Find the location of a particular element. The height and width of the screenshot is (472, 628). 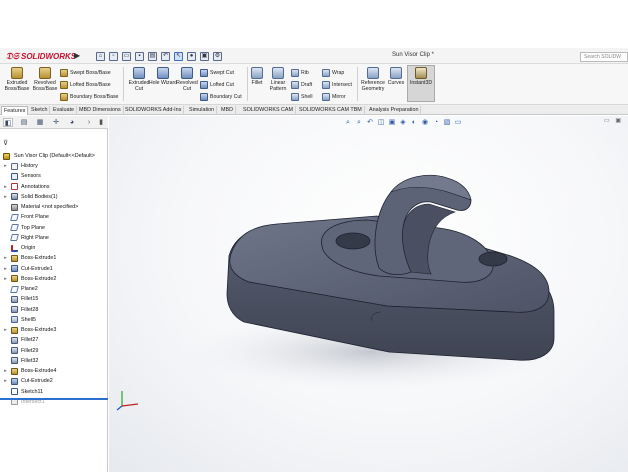

cut-extrude-icon is located at coordinates (14, 268).